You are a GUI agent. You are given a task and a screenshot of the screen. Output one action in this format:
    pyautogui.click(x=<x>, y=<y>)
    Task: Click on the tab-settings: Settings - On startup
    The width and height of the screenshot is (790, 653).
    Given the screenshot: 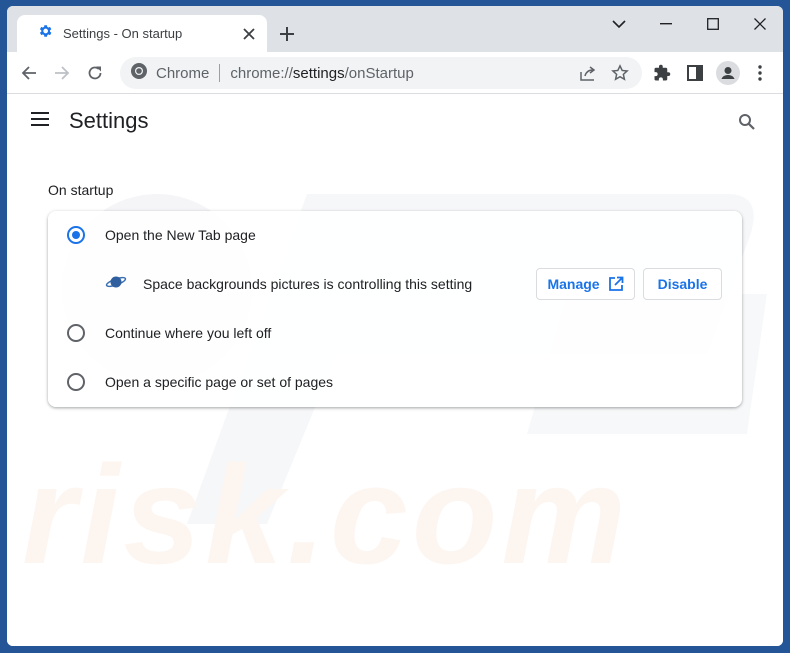 What is the action you would take?
    pyautogui.click(x=142, y=33)
    